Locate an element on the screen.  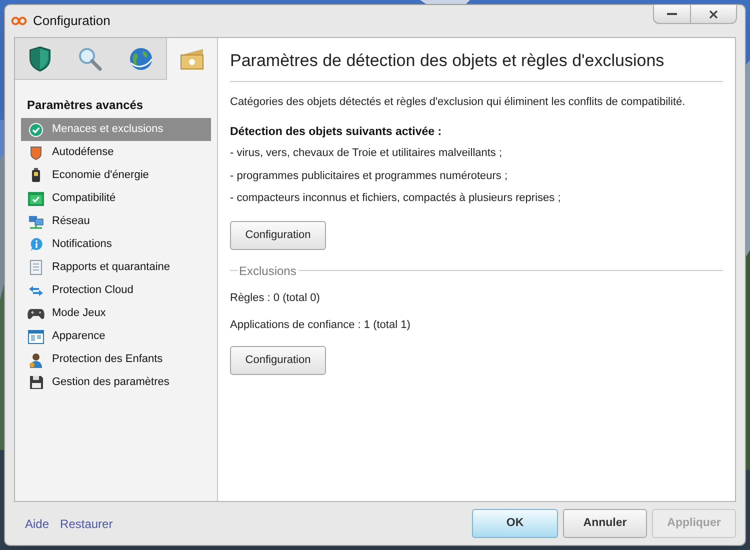
list-item-text: - compacteurs inconnus et fichiers, compactés à plusieurs reprises ; is located at coordinates (396, 198).